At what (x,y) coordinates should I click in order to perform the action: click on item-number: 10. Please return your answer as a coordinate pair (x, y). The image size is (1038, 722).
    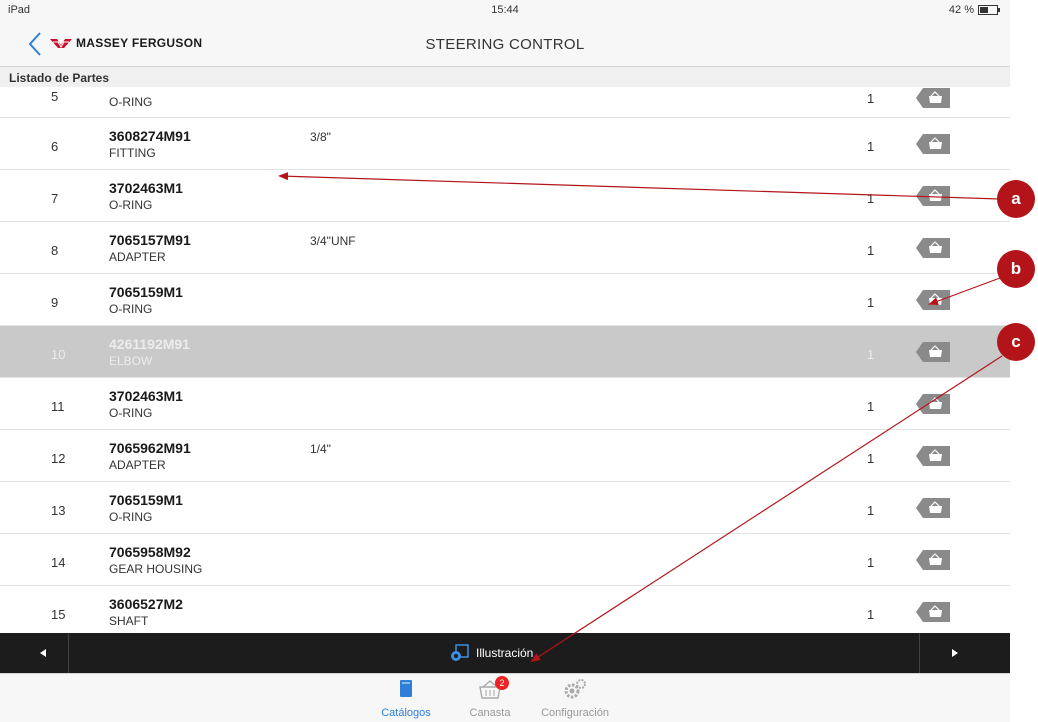
    Looking at the image, I should click on (58, 354).